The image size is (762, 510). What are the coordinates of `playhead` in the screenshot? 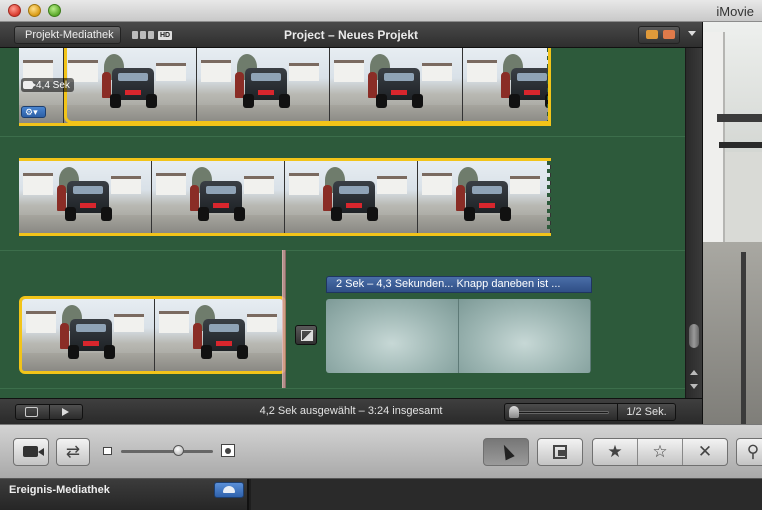 It's located at (284, 319).